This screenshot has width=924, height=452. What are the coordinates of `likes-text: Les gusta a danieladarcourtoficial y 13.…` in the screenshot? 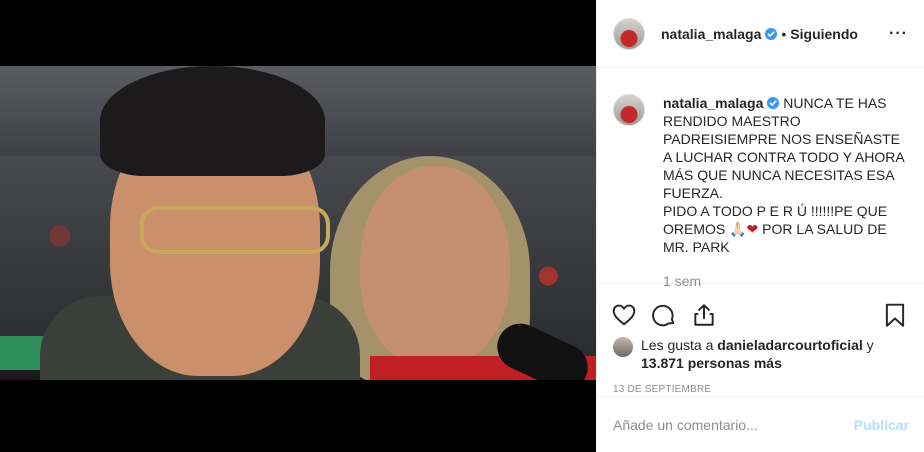 It's located at (757, 354).